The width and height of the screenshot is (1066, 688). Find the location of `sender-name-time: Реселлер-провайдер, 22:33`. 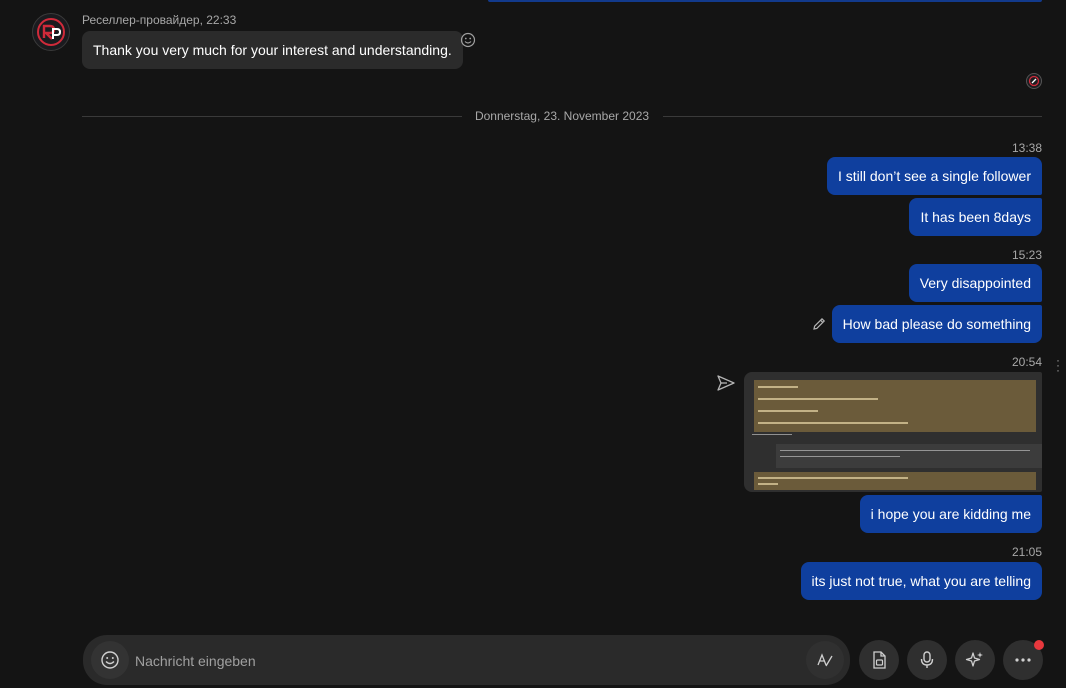

sender-name-time: Реселлер-провайдер, 22:33 is located at coordinates (159, 20).